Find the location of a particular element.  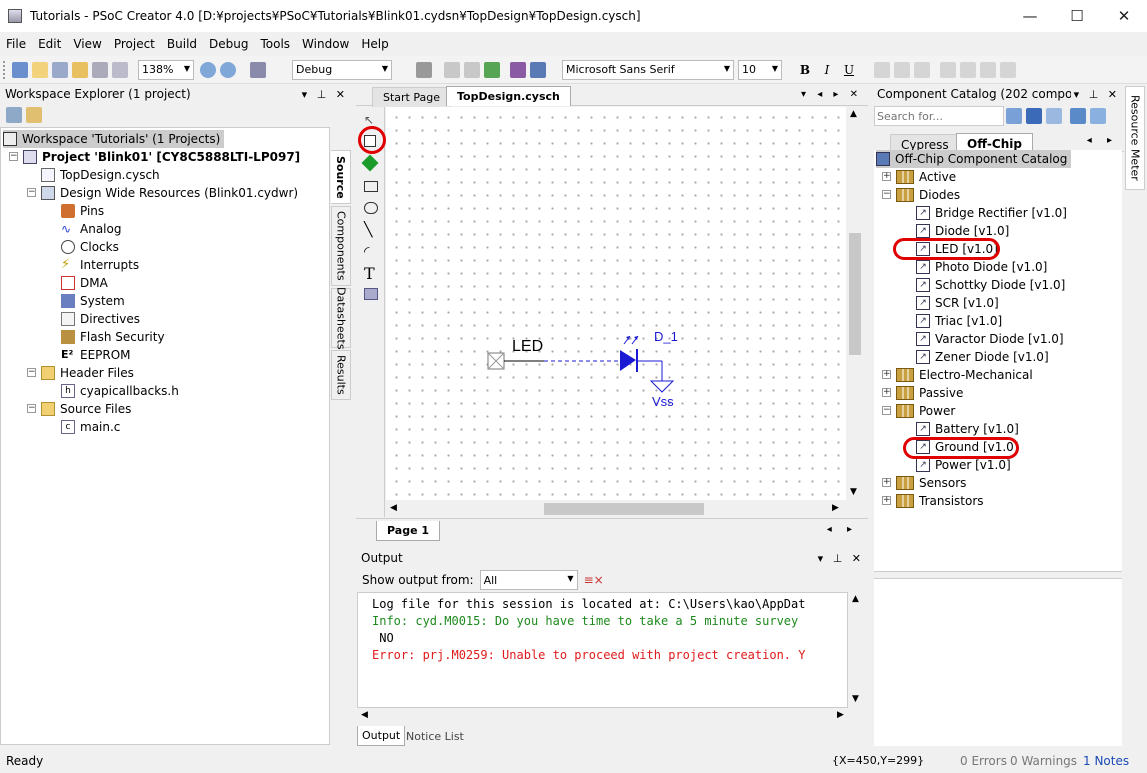

tab-start-page: Start Page is located at coordinates (411, 97).